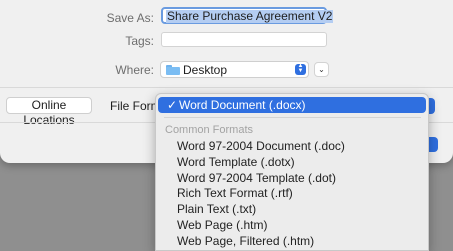 The image size is (453, 251). What do you see at coordinates (172, 105) in the screenshot?
I see `checkmark-icon: ✓` at bounding box center [172, 105].